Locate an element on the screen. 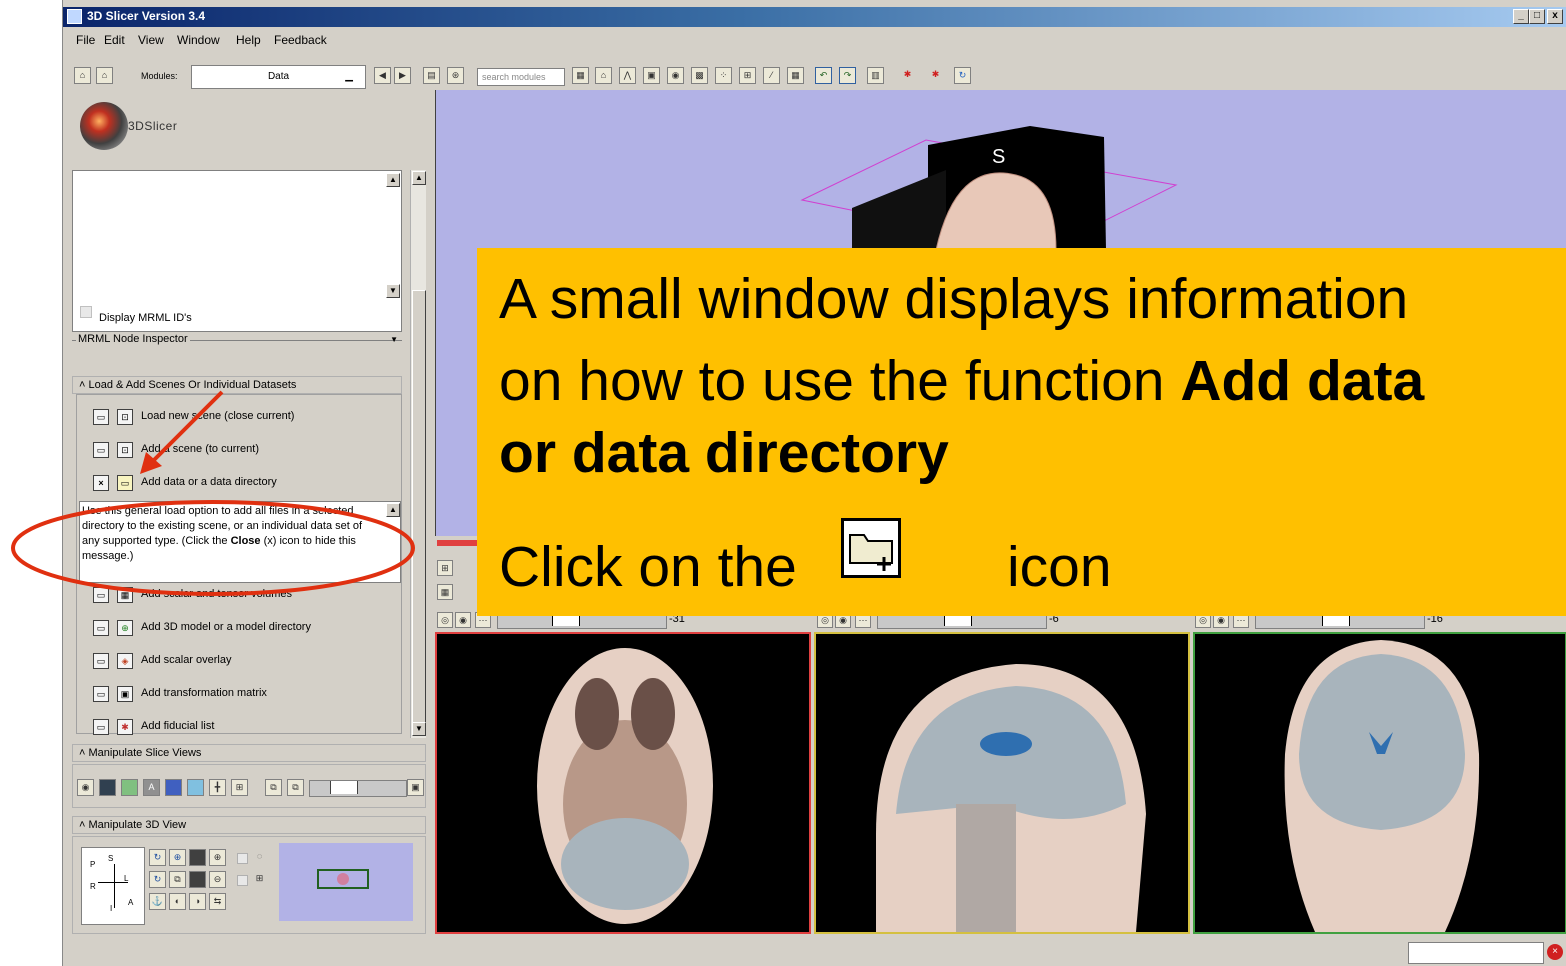 The width and height of the screenshot is (1566, 966). maximize-button: □ is located at coordinates (1537, 16).